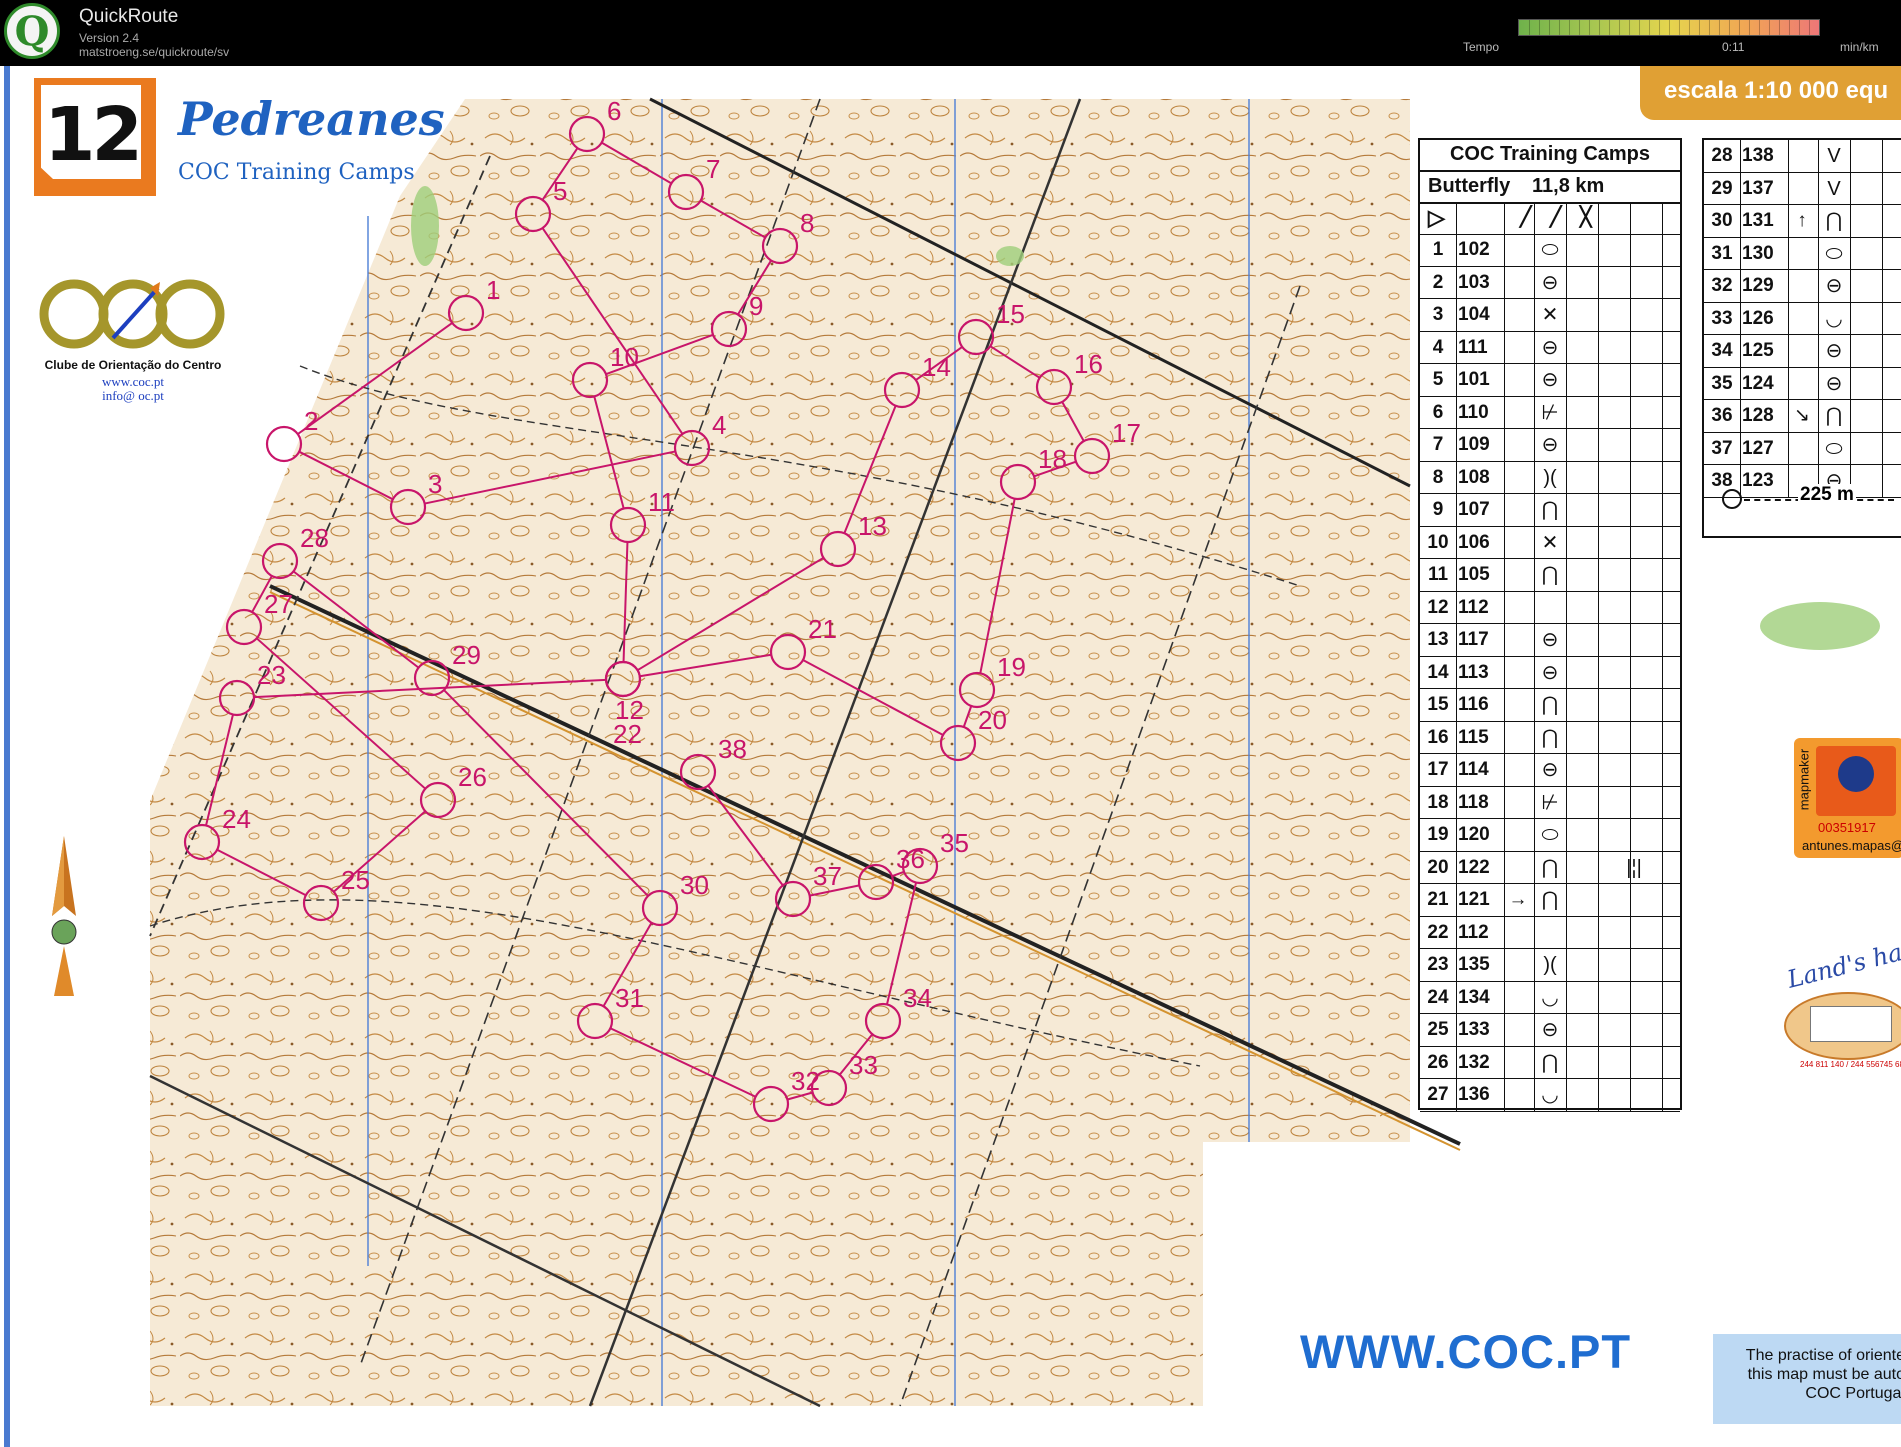 The width and height of the screenshot is (1901, 1447). I want to click on control-direction: ↘, so click(1802, 415).